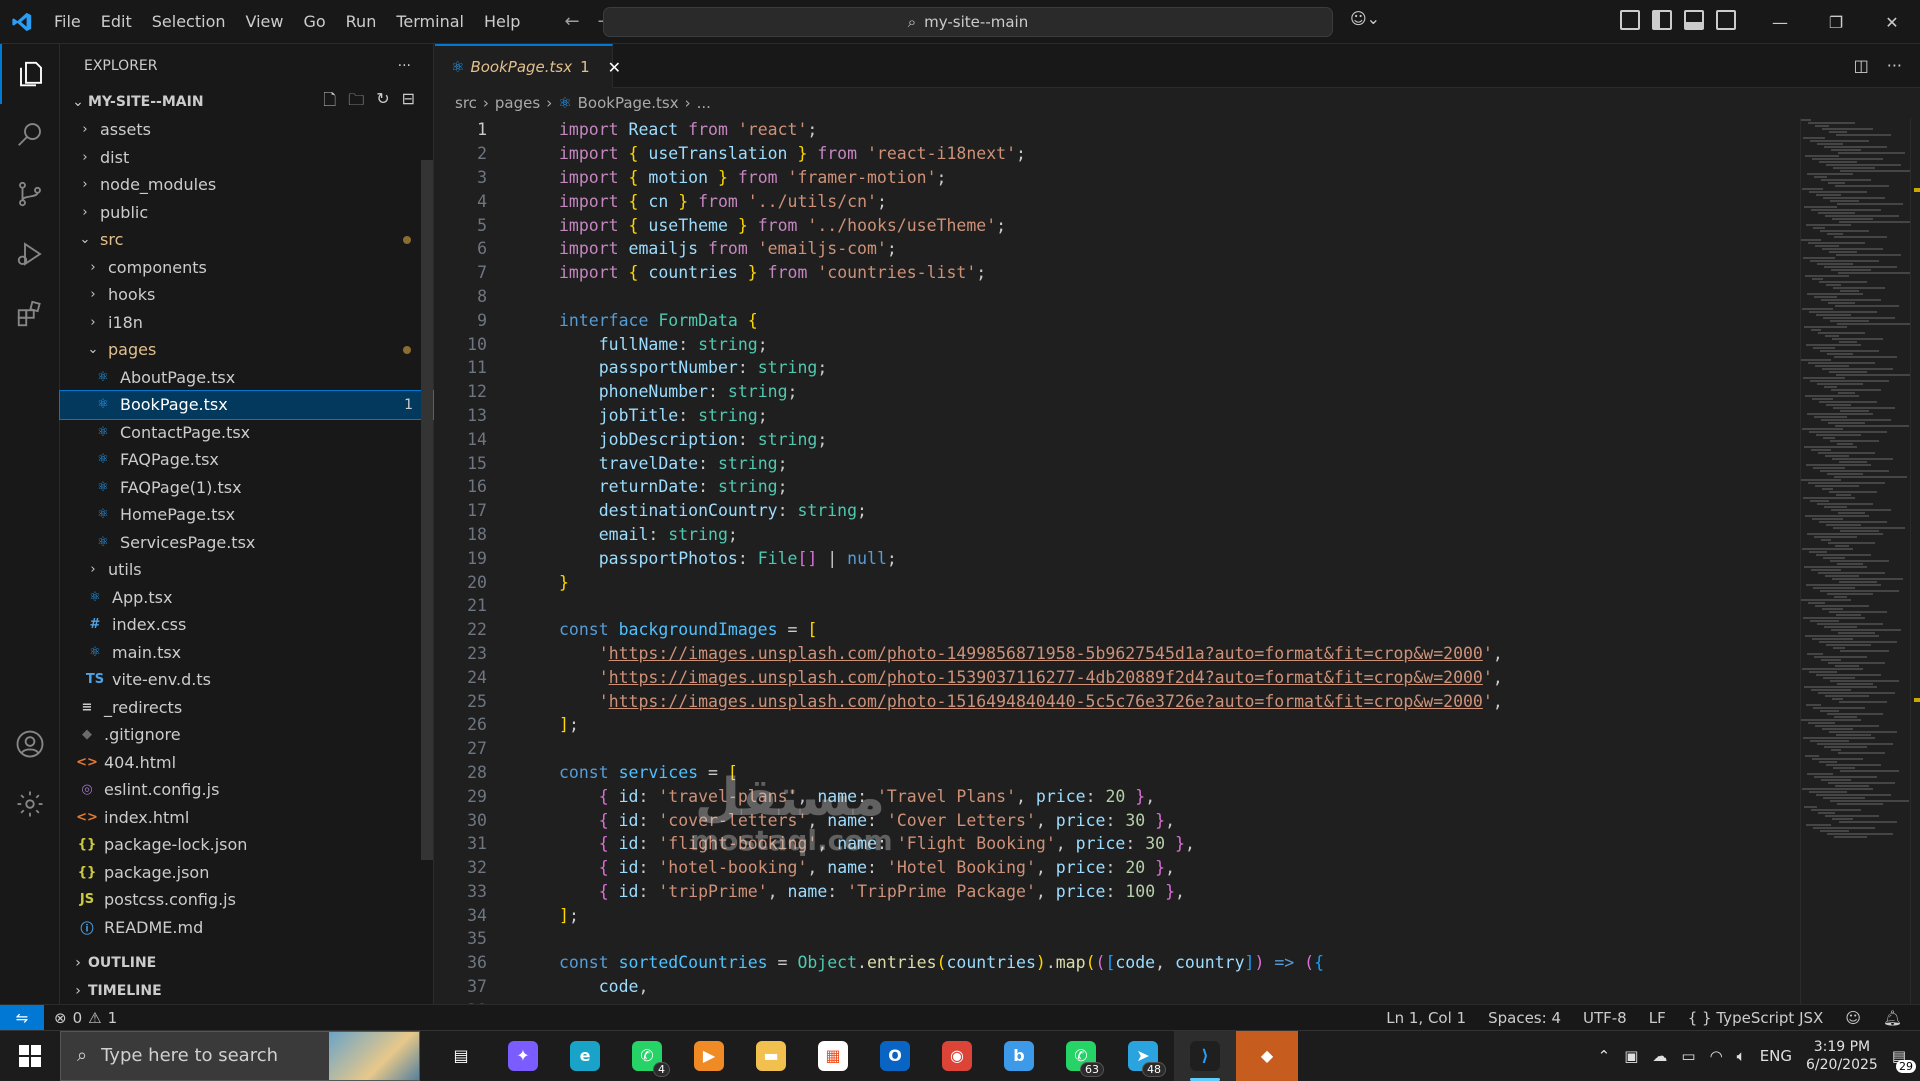  I want to click on close-tab-icon: ✕, so click(614, 67).